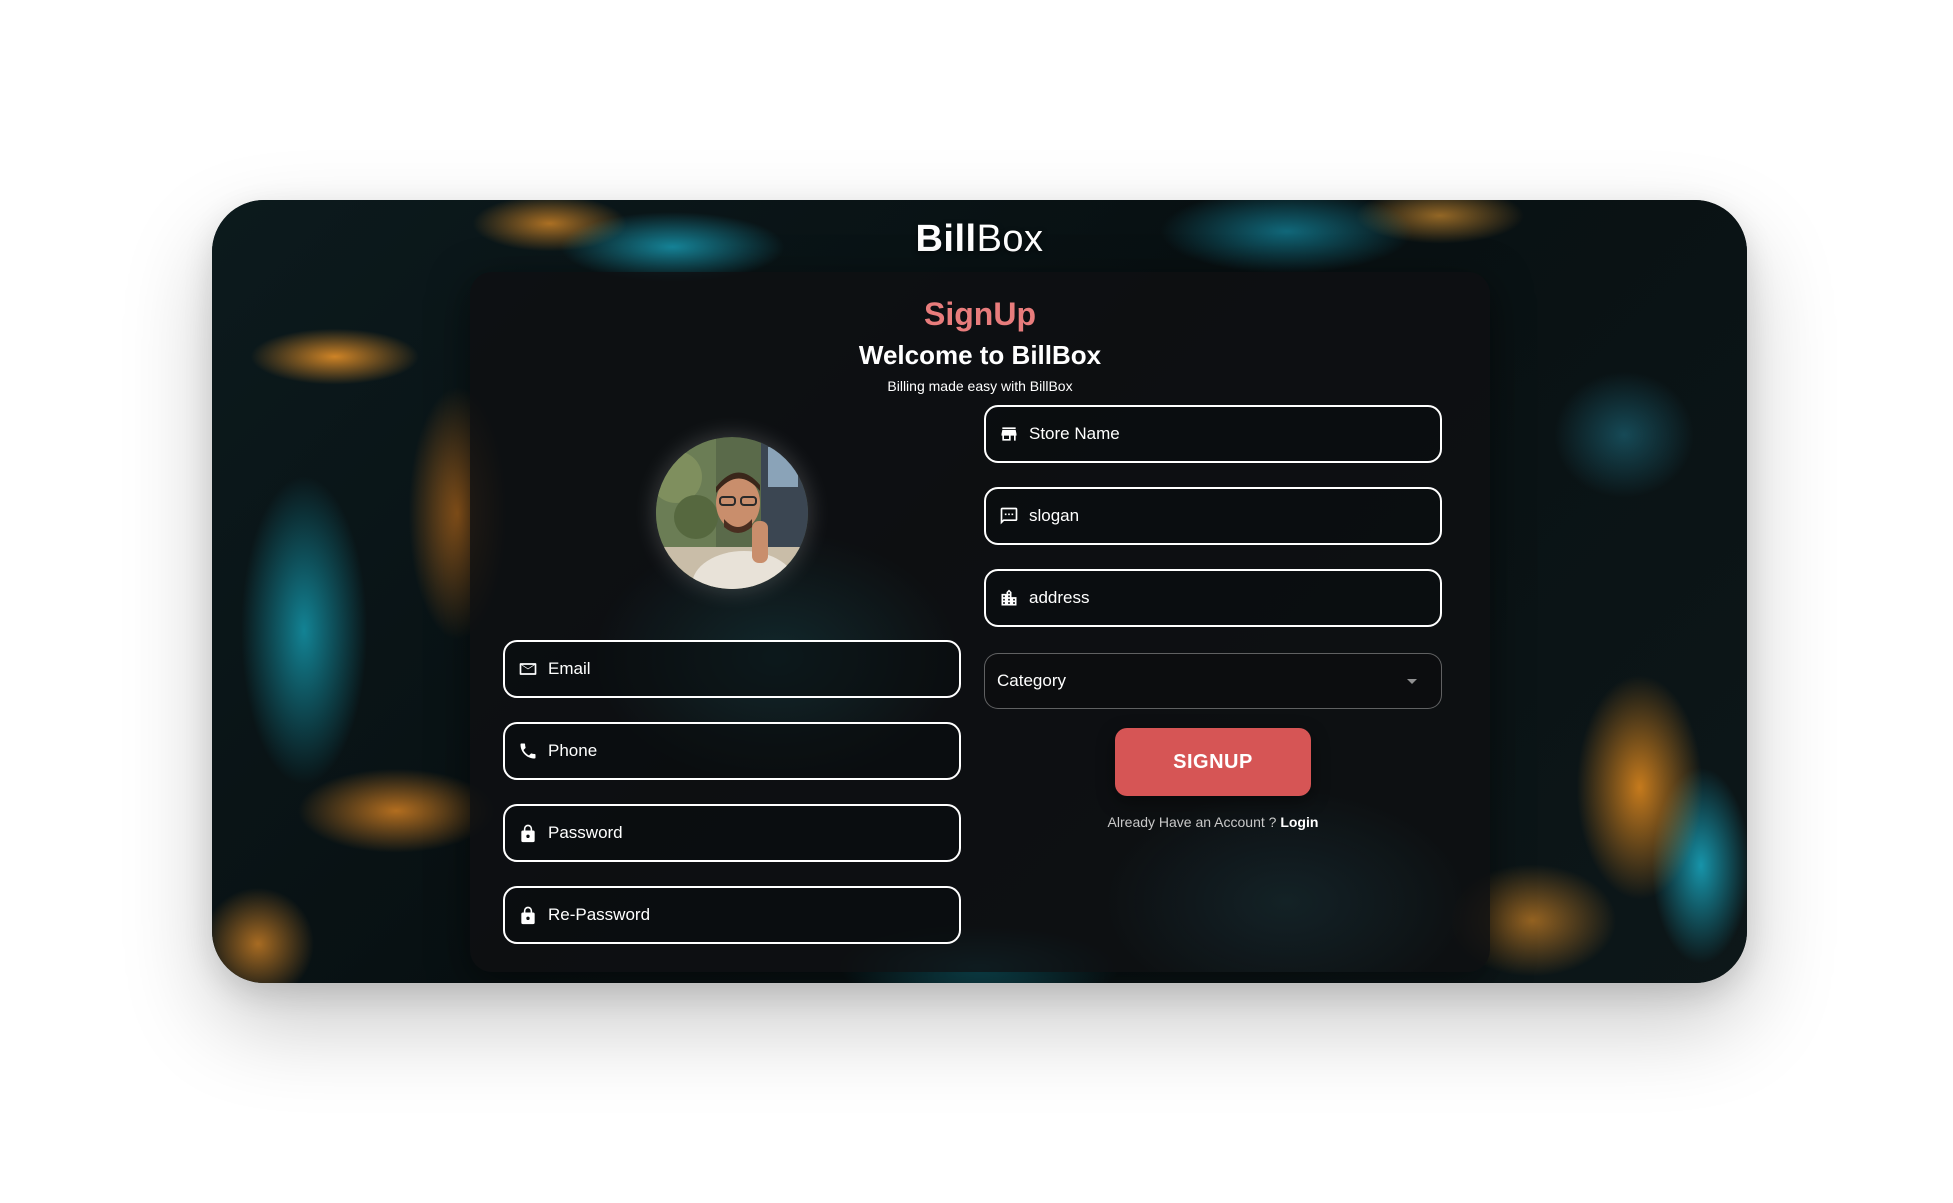 The image size is (1953, 1203). I want to click on address-field, so click(1213, 598).